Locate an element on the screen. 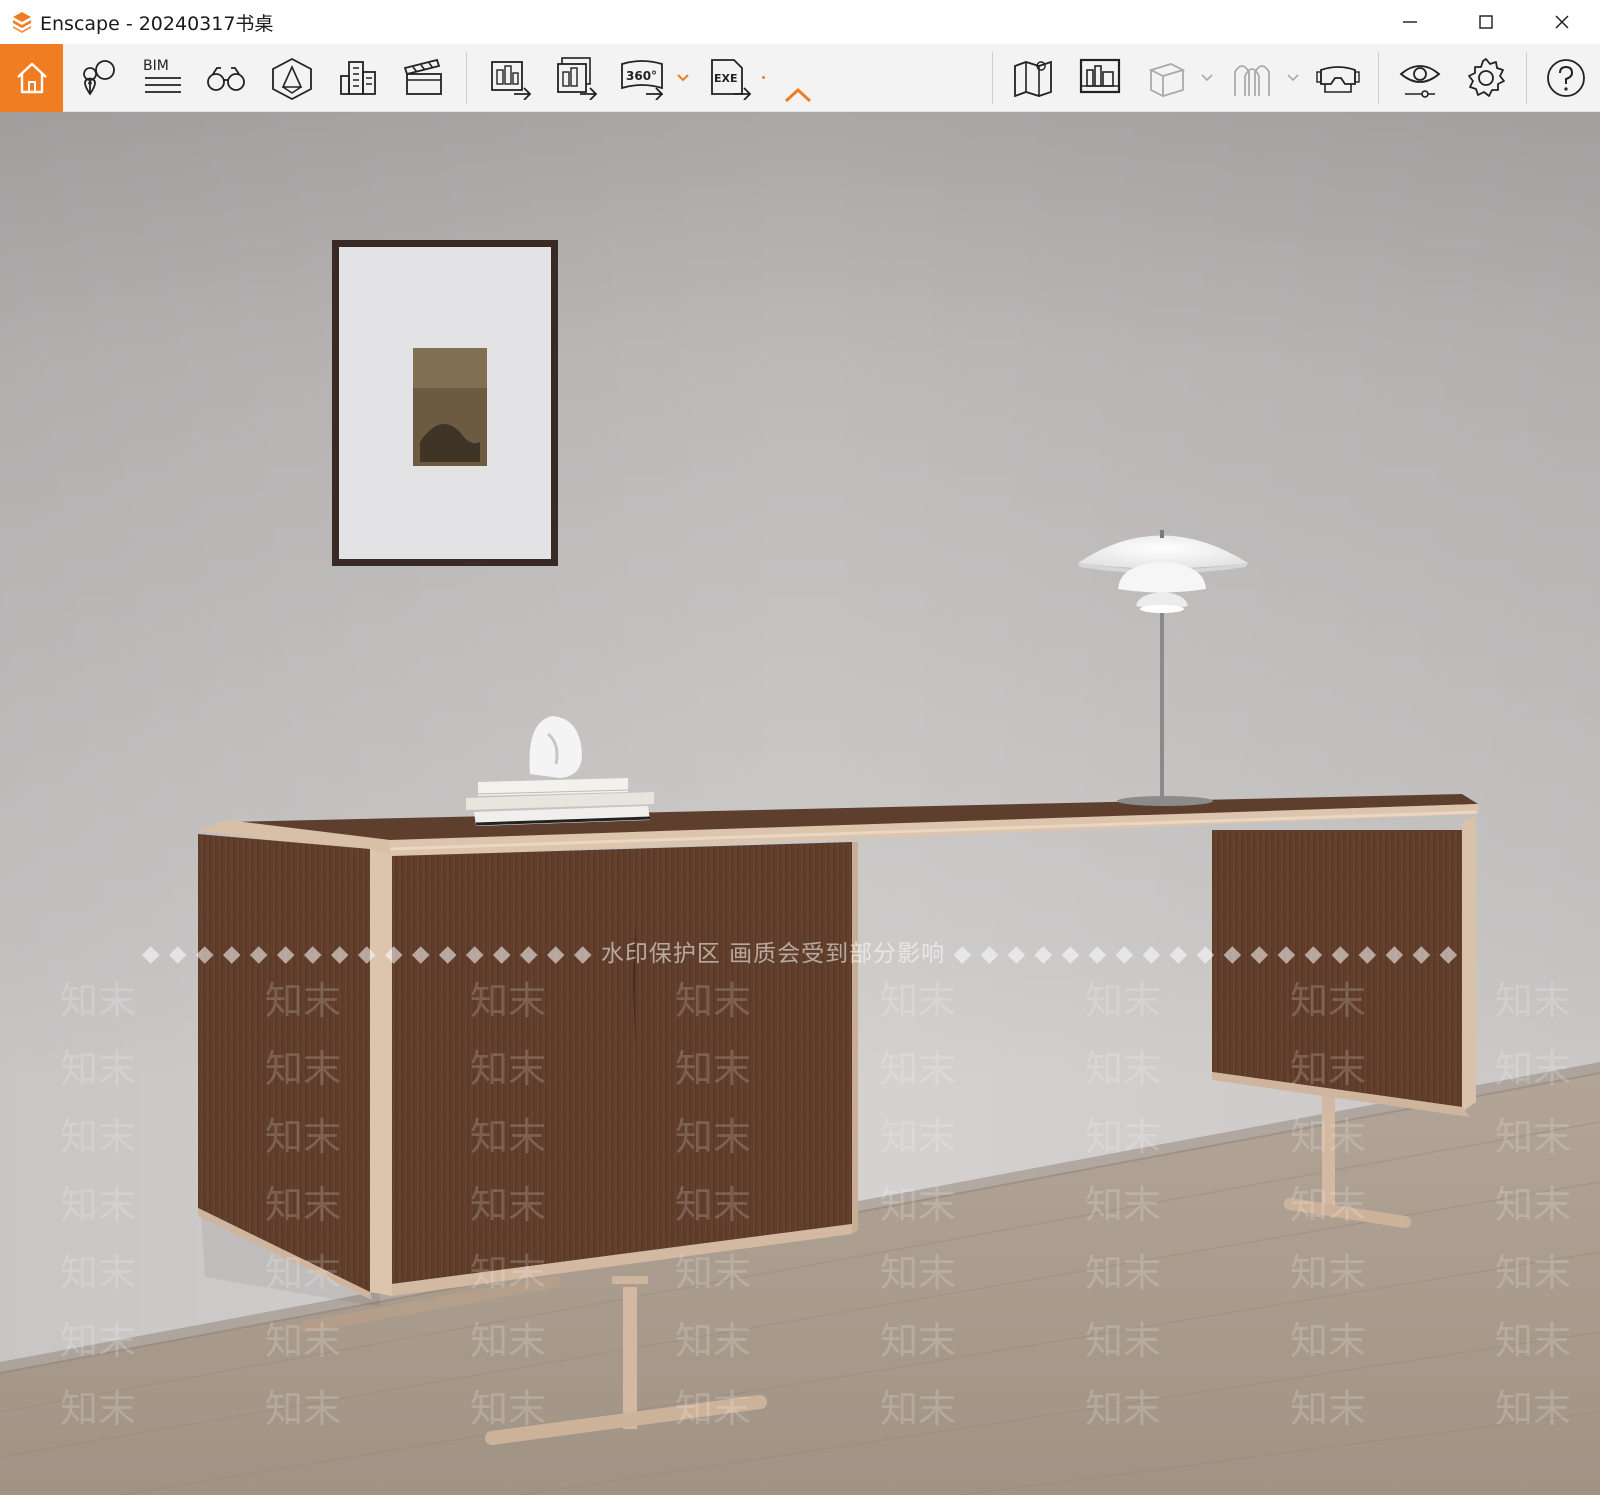  cube-icon is located at coordinates (1167, 80).